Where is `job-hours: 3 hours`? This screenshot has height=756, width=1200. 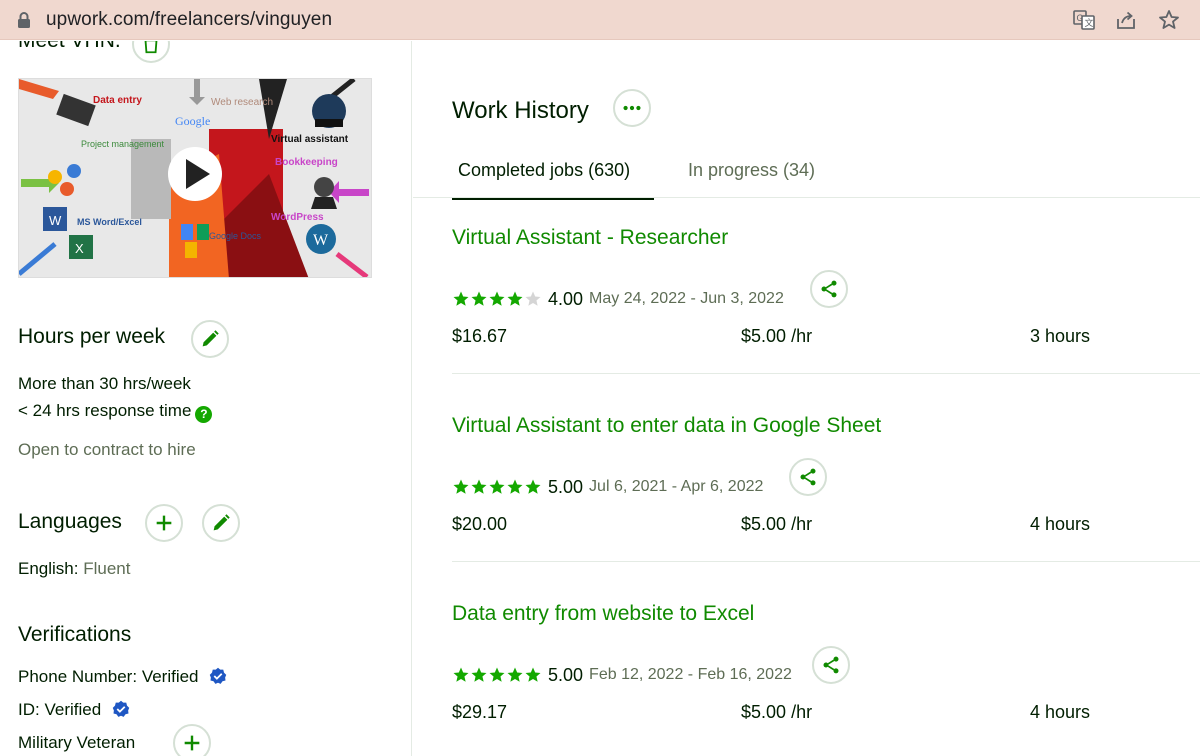
job-hours: 3 hours is located at coordinates (1060, 336).